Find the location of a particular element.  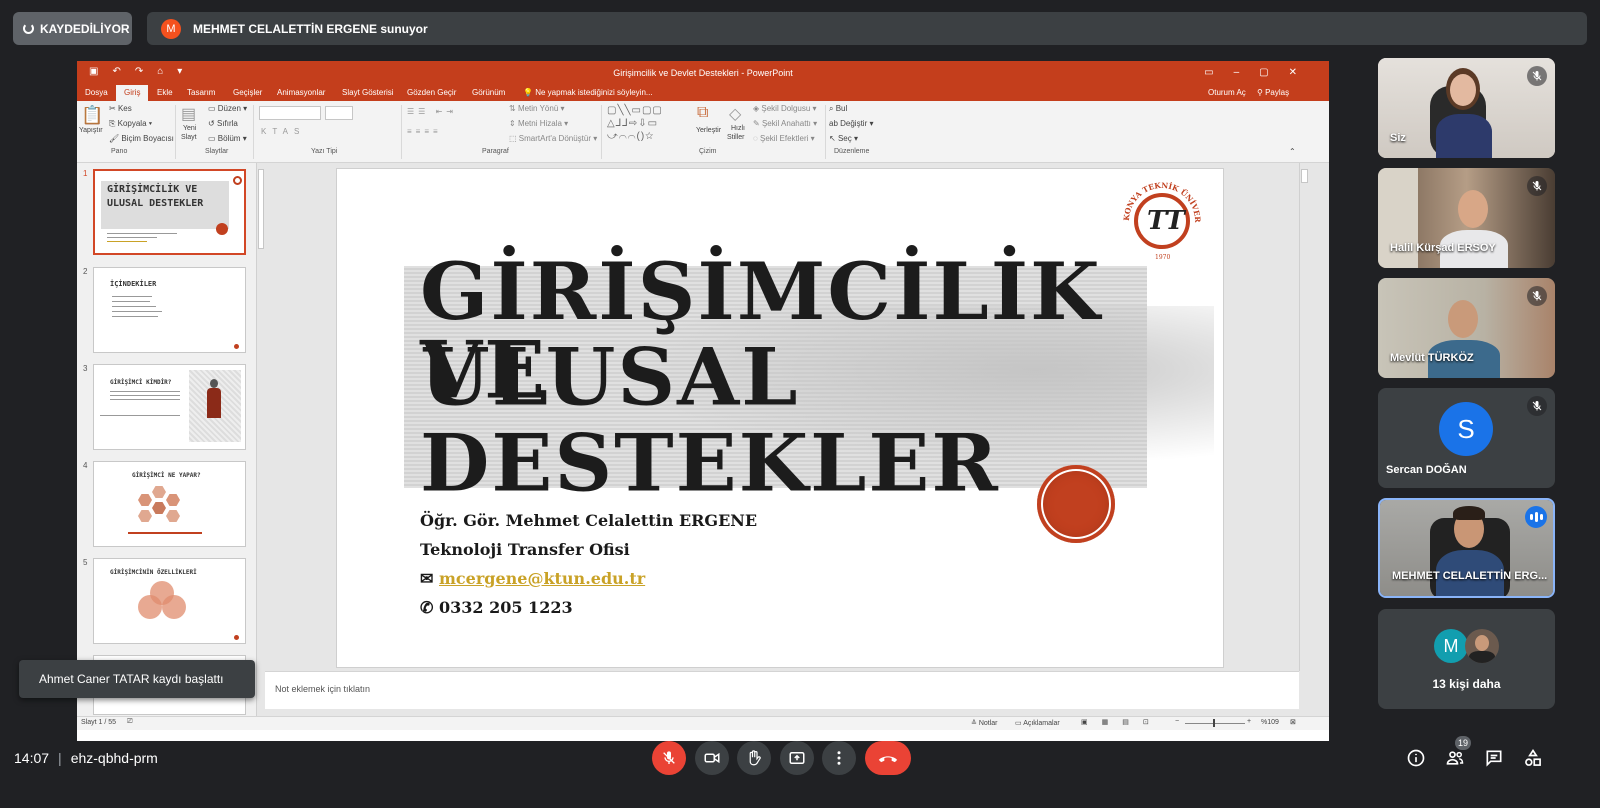

present-screen-button is located at coordinates (797, 758).